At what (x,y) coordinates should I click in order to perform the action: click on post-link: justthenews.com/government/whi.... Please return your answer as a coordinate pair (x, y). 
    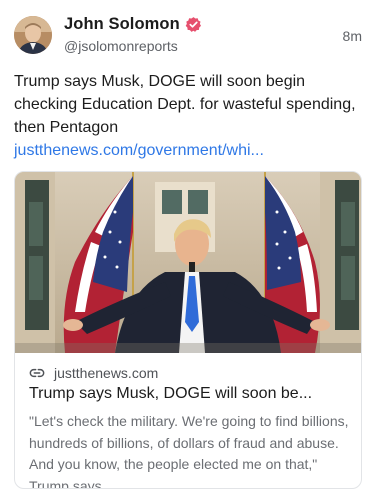
    Looking at the image, I should click on (139, 150).